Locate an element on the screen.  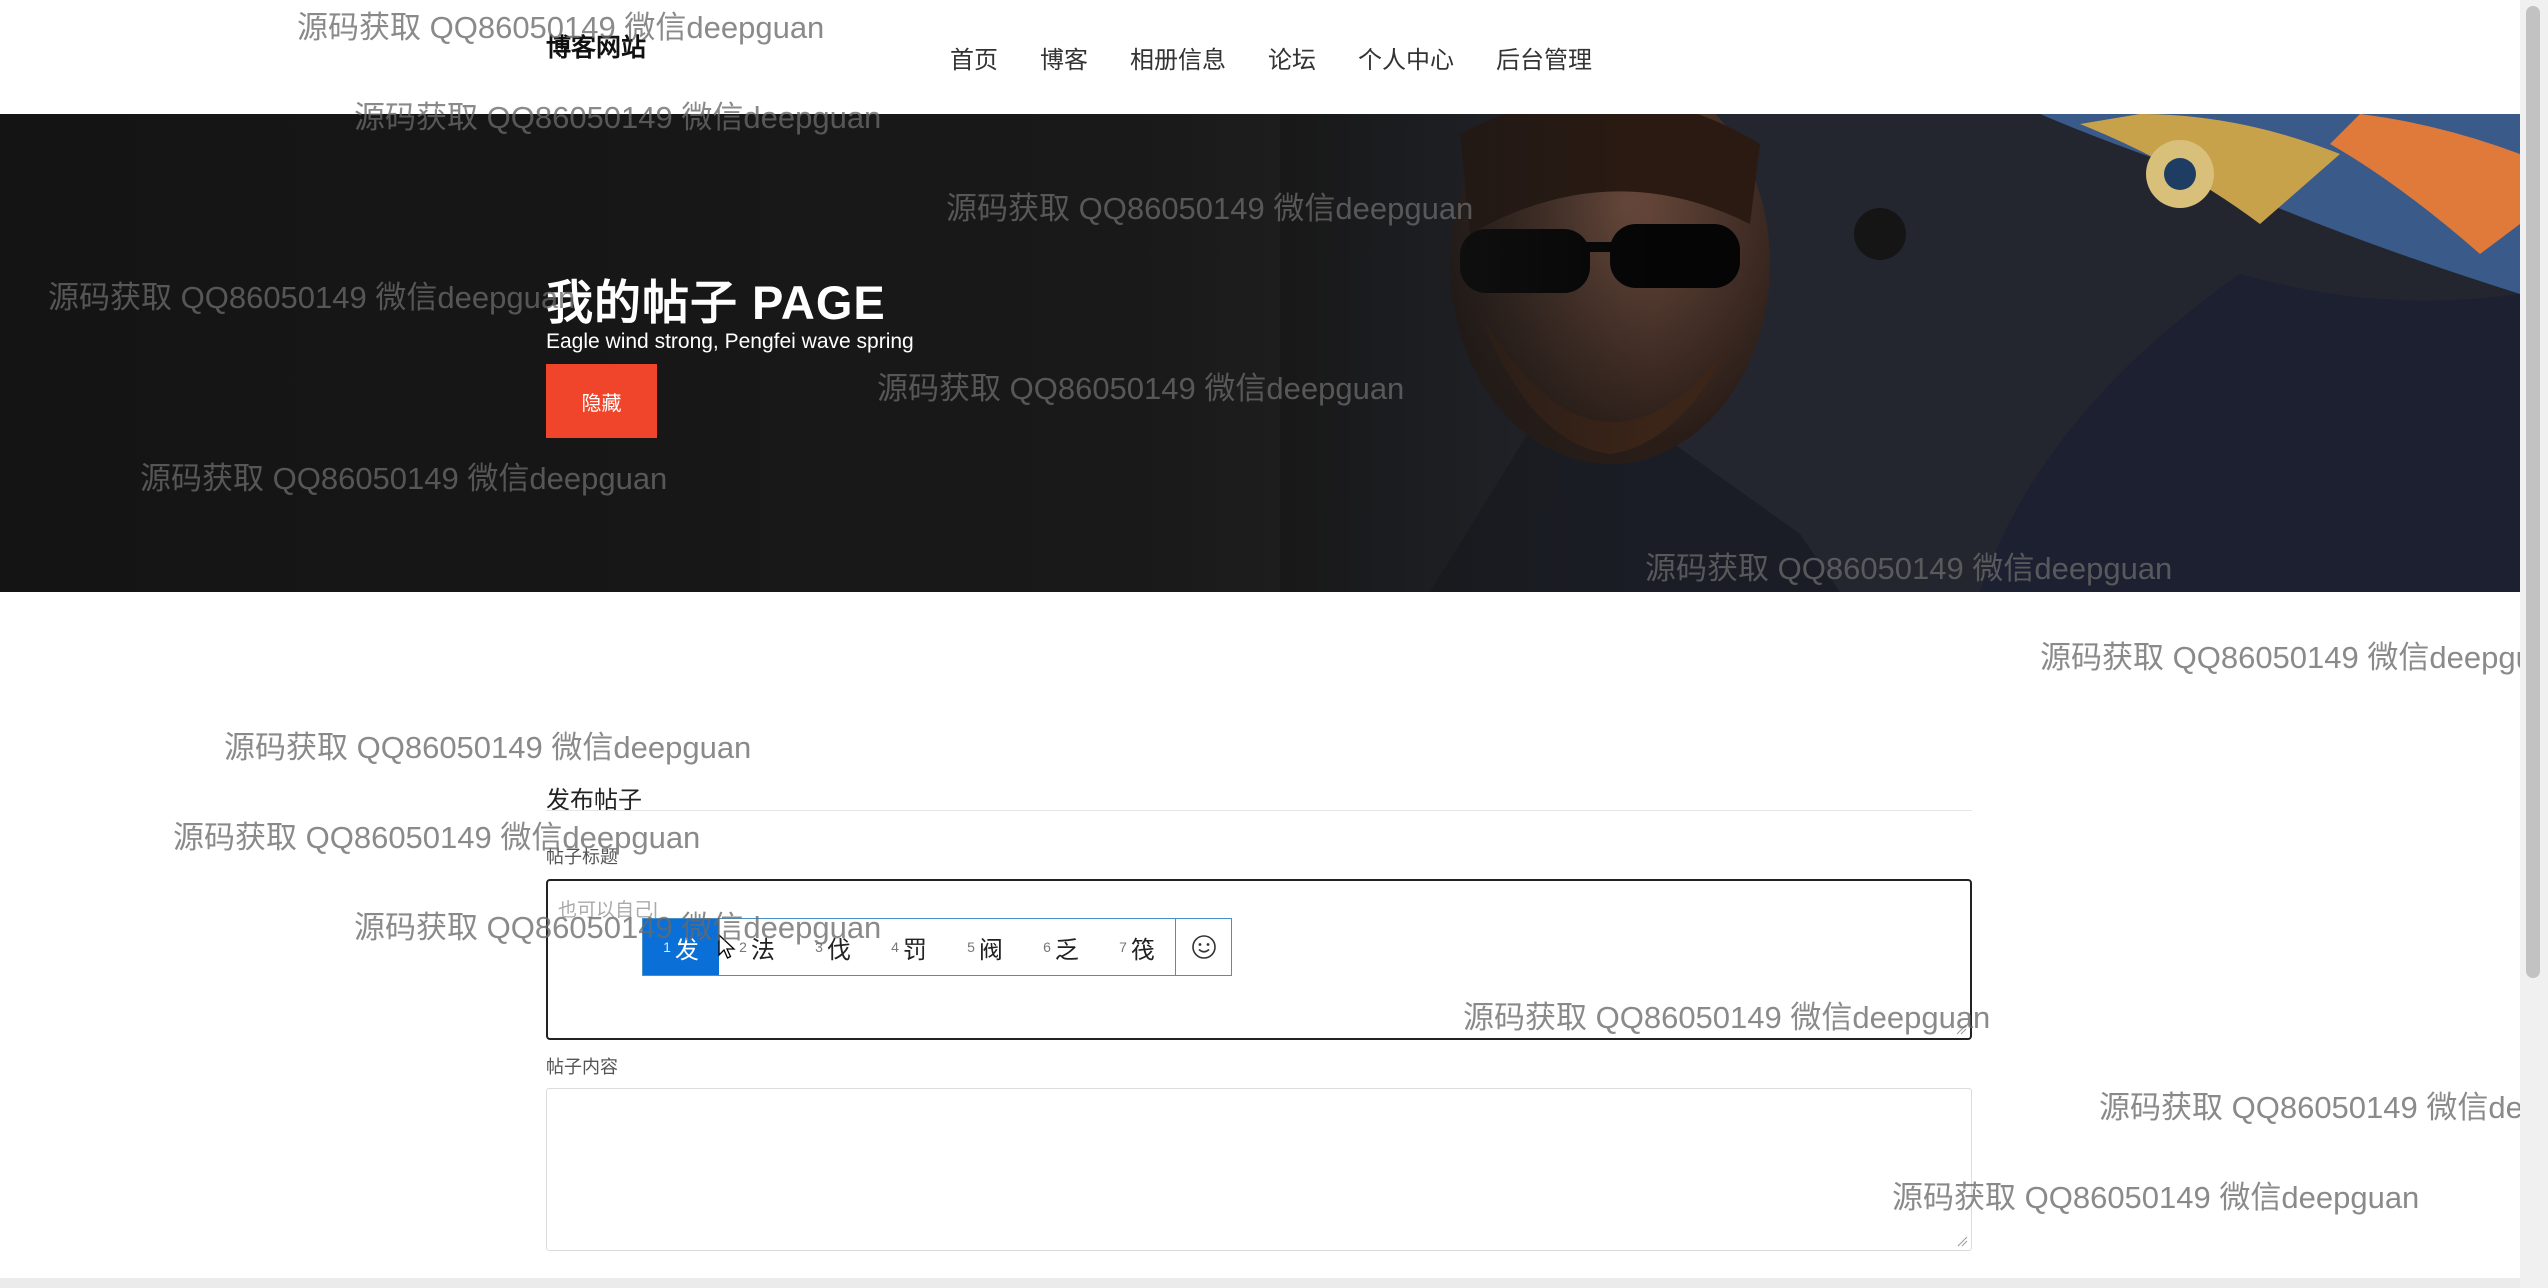
ime-candidate-text: 罚 is located at coordinates (914, 950).